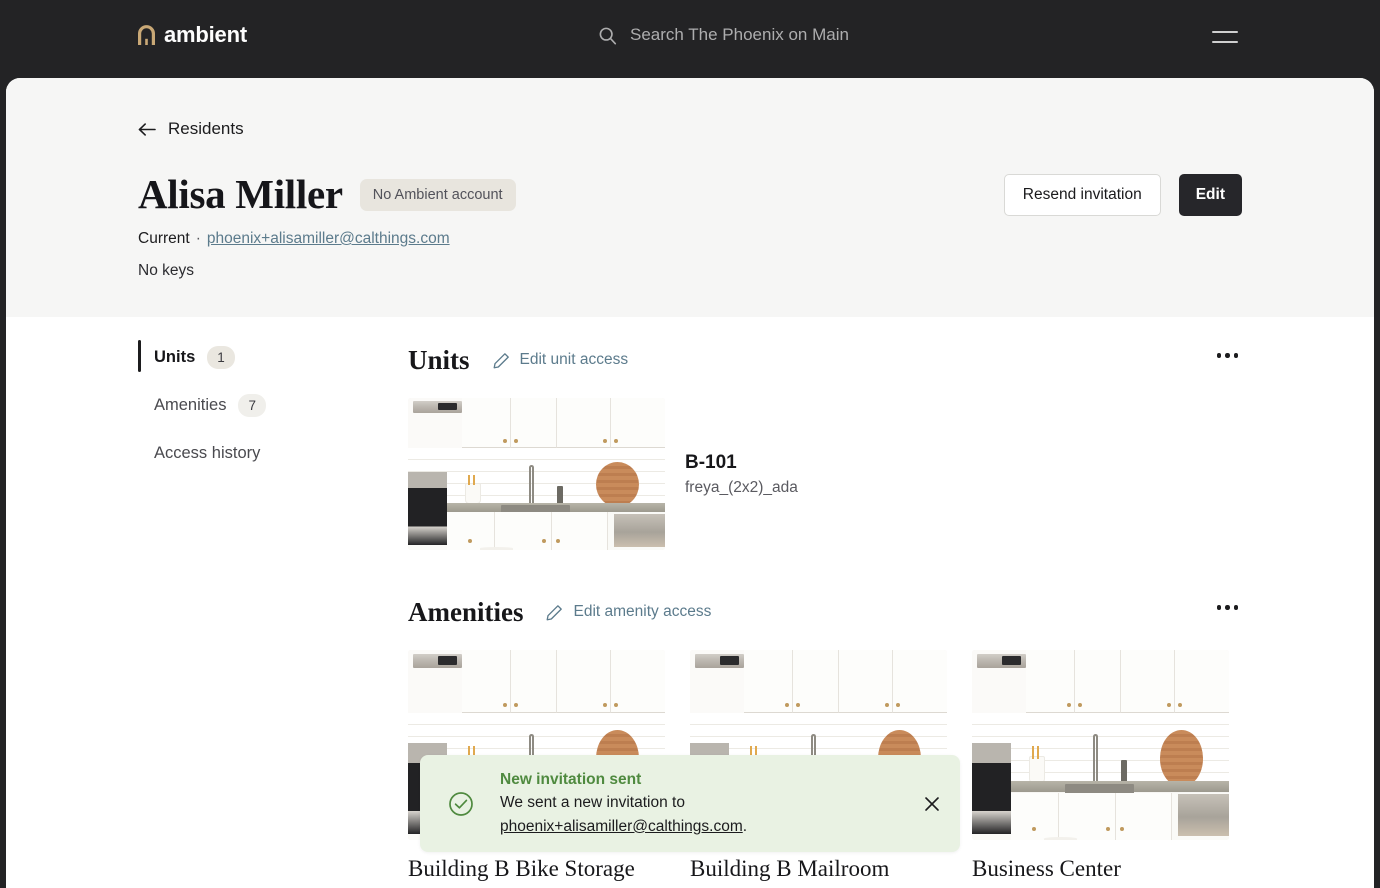 Image resolution: width=1380 pixels, height=888 pixels. What do you see at coordinates (642, 611) in the screenshot?
I see `edit-amenity-access-label: Edit amenity access` at bounding box center [642, 611].